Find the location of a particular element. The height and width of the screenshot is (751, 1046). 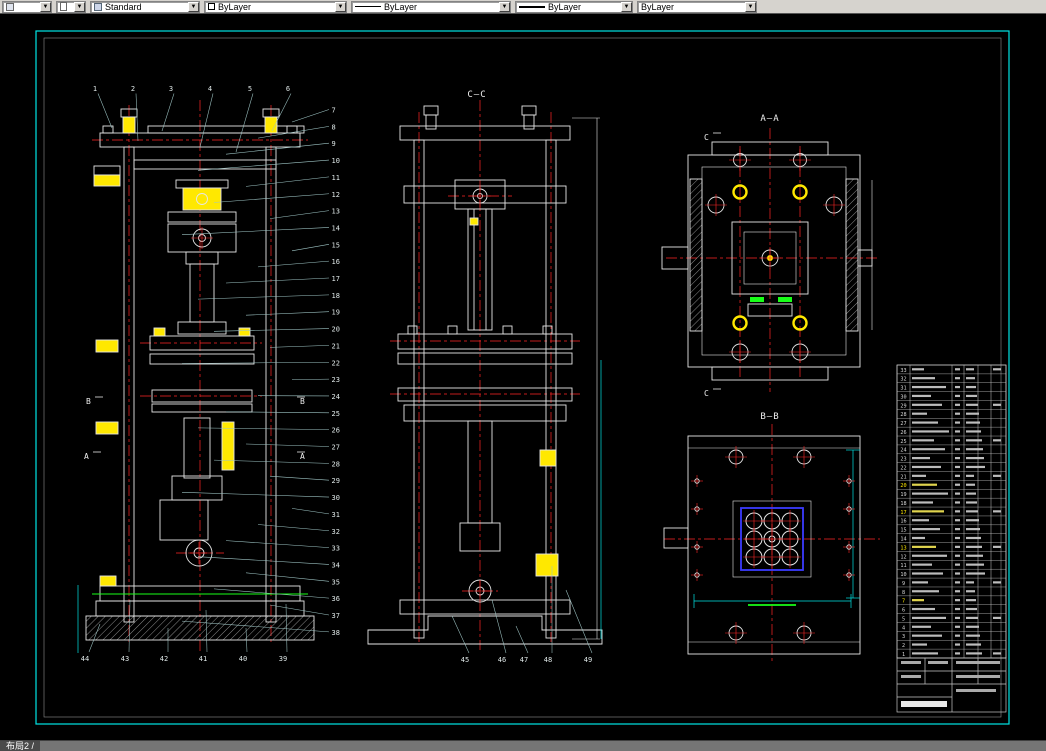

part-row-no: 14 is located at coordinates (903, 539).